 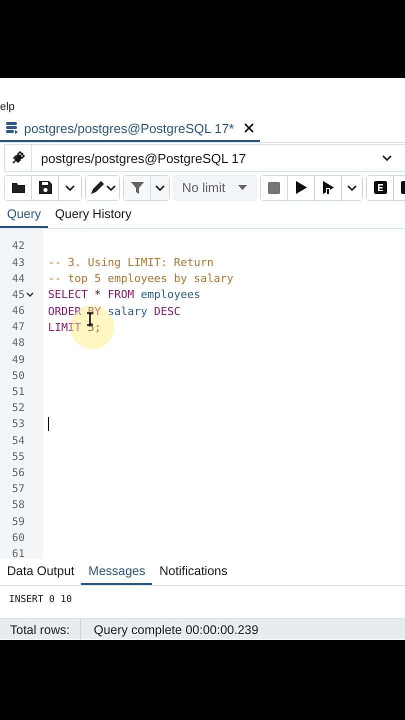 What do you see at coordinates (41, 572) in the screenshot?
I see `tab: Data Output` at bounding box center [41, 572].